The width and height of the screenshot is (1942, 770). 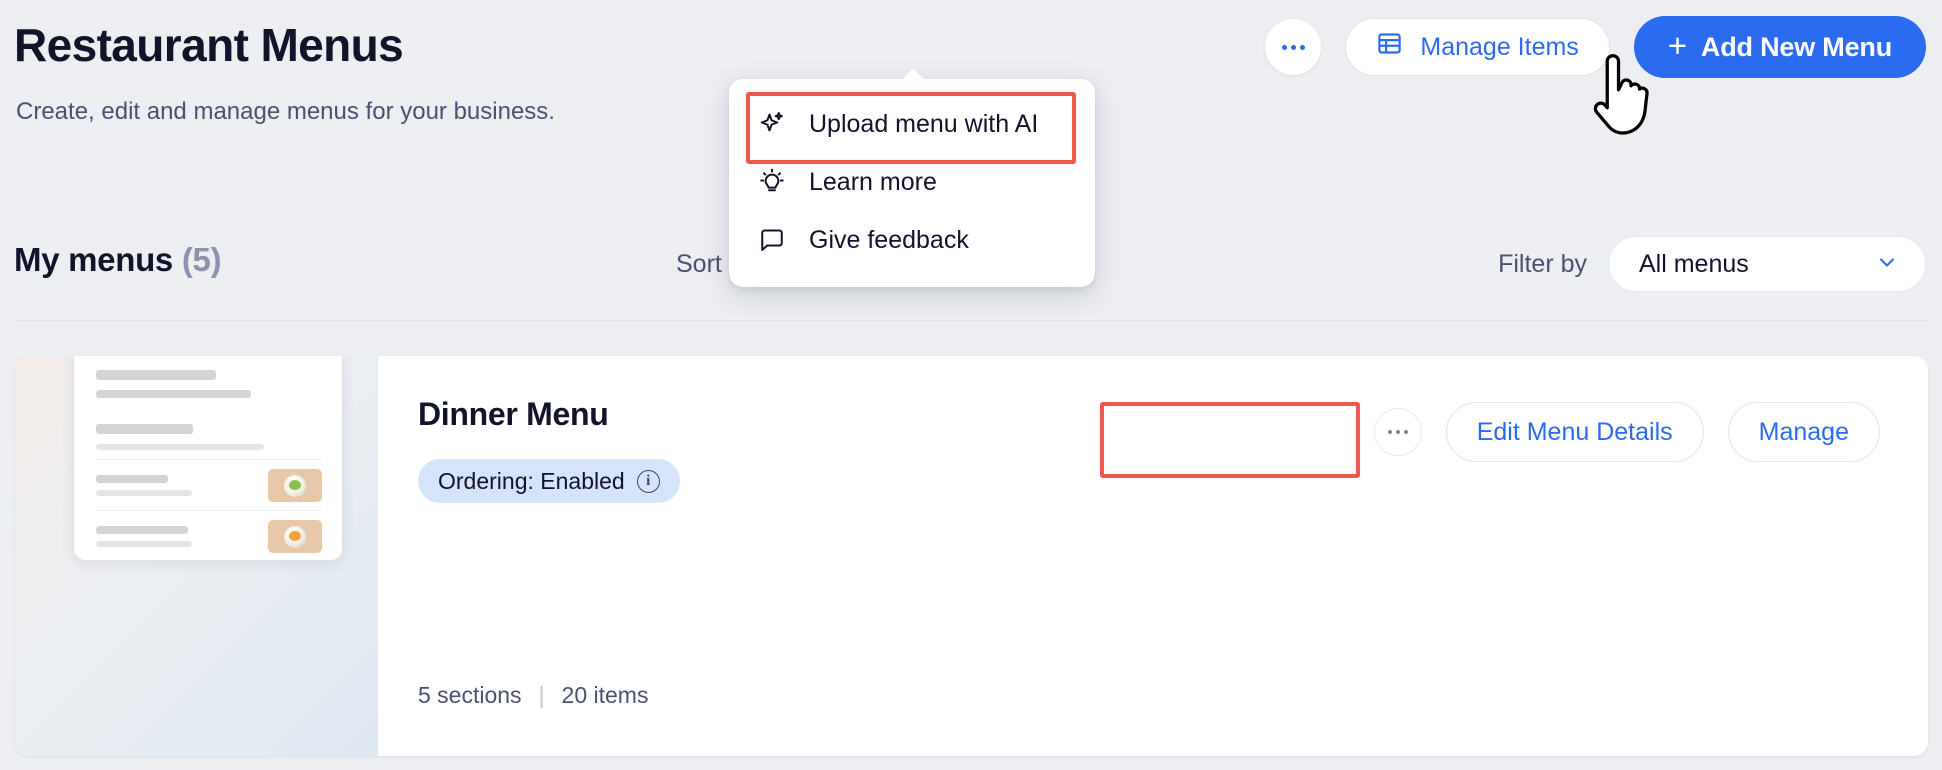 What do you see at coordinates (889, 239) in the screenshot?
I see `dropdown-item-label: Give feedback` at bounding box center [889, 239].